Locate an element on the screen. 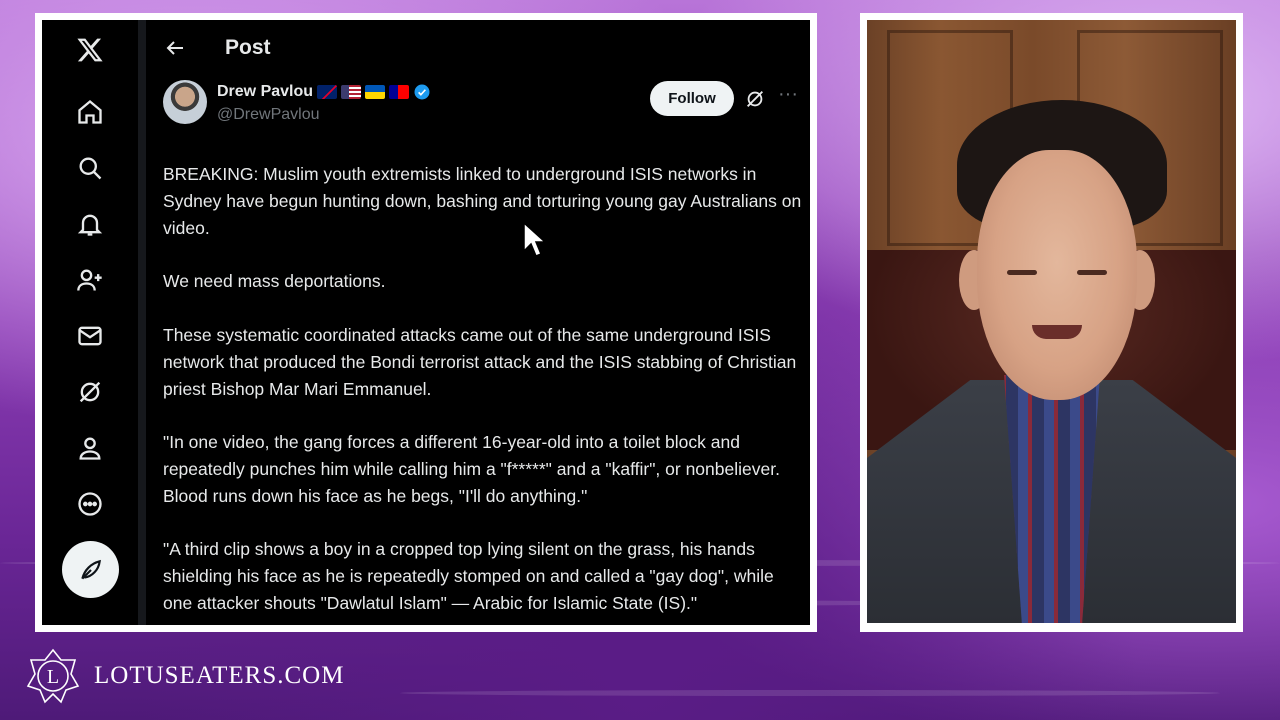 The width and height of the screenshot is (1280, 720). x-logo-icon is located at coordinates (90, 50).